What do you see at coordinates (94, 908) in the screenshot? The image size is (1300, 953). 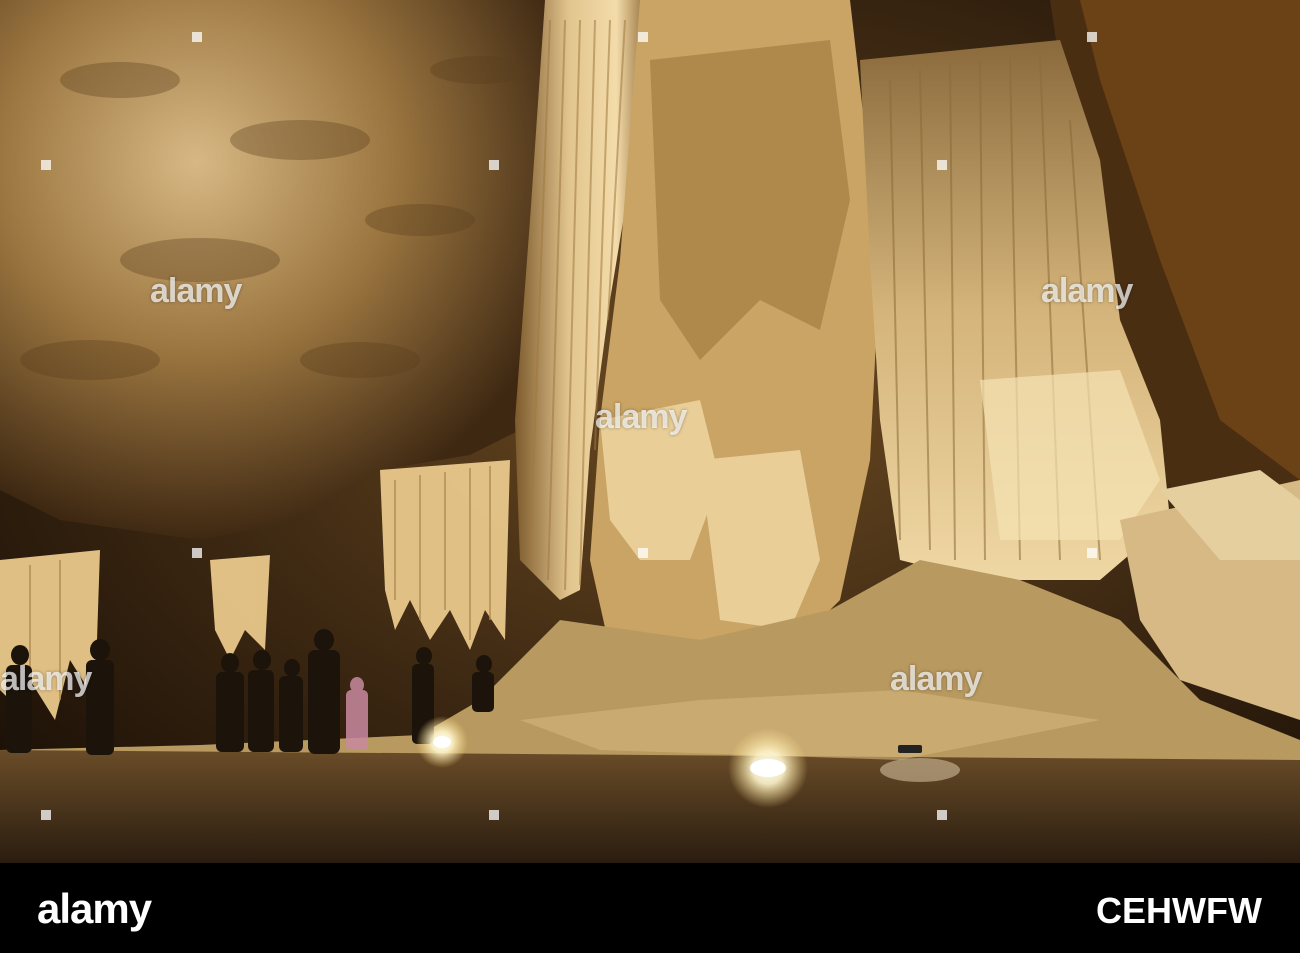 I see `alamy-logo: alamy` at bounding box center [94, 908].